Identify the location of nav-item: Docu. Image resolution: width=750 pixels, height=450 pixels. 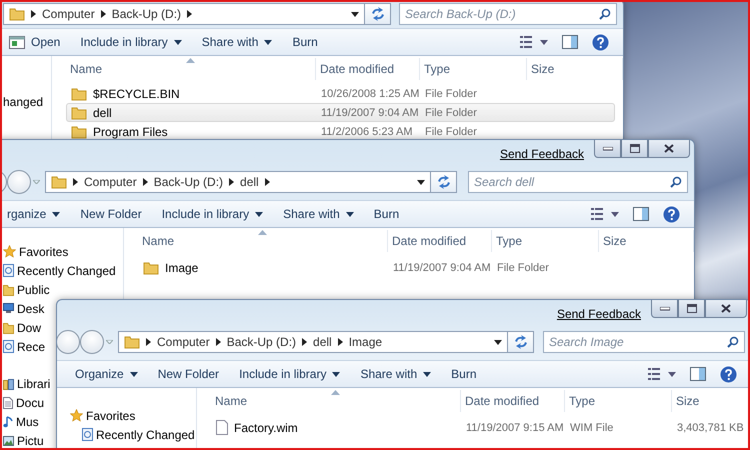
(23, 402).